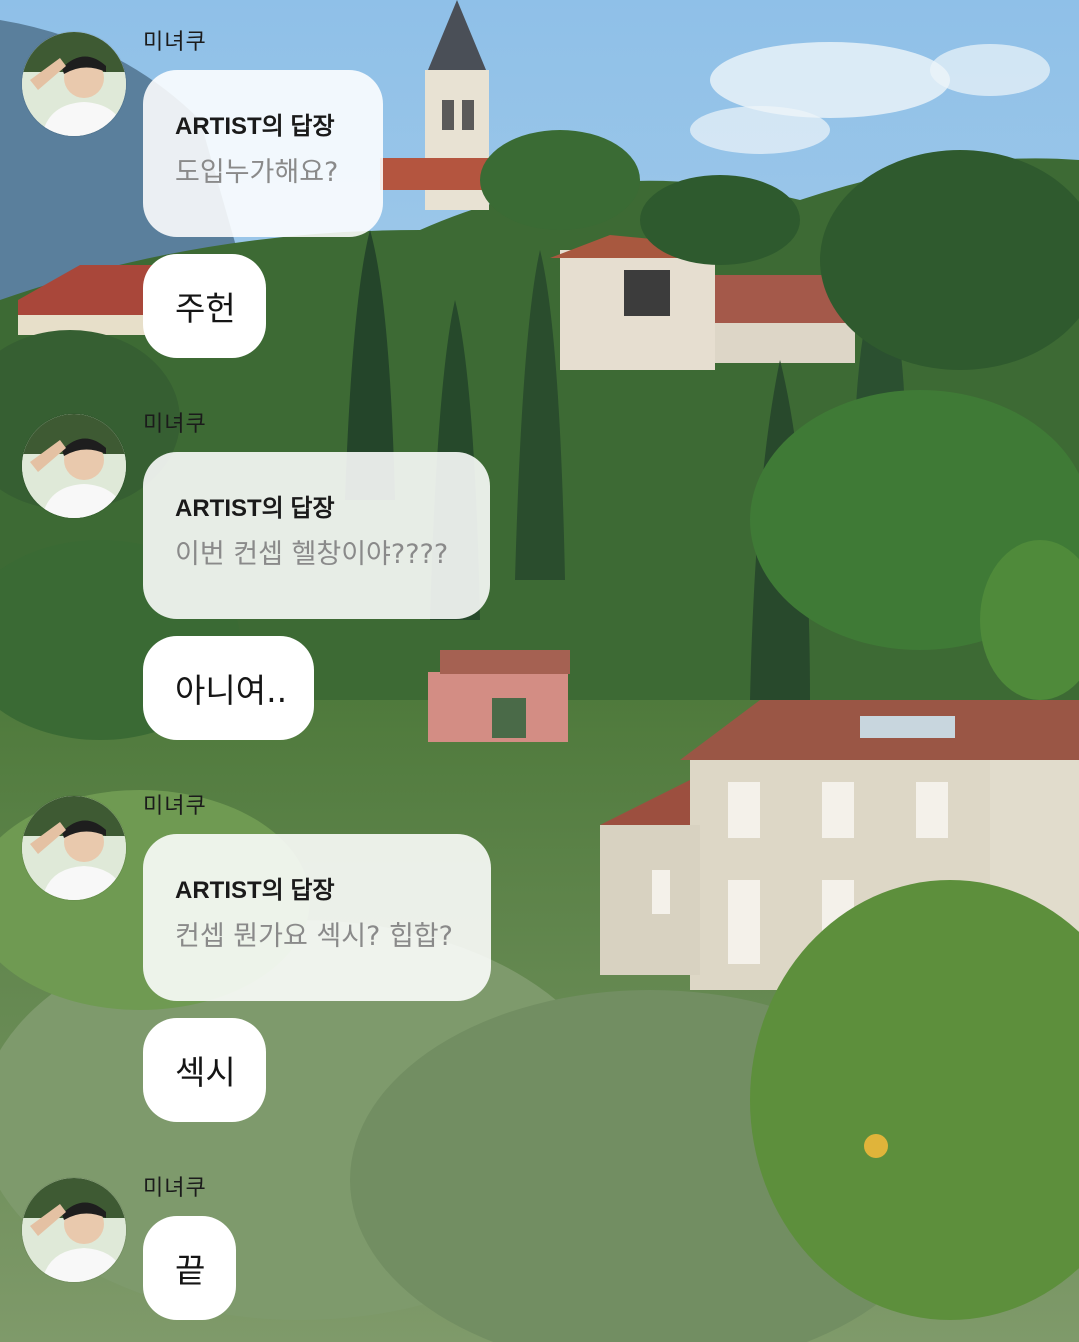 This screenshot has width=1079, height=1342. I want to click on reply-quoted-text: 컨셉 뭔가요 섹시? 힙합?, so click(314, 936).